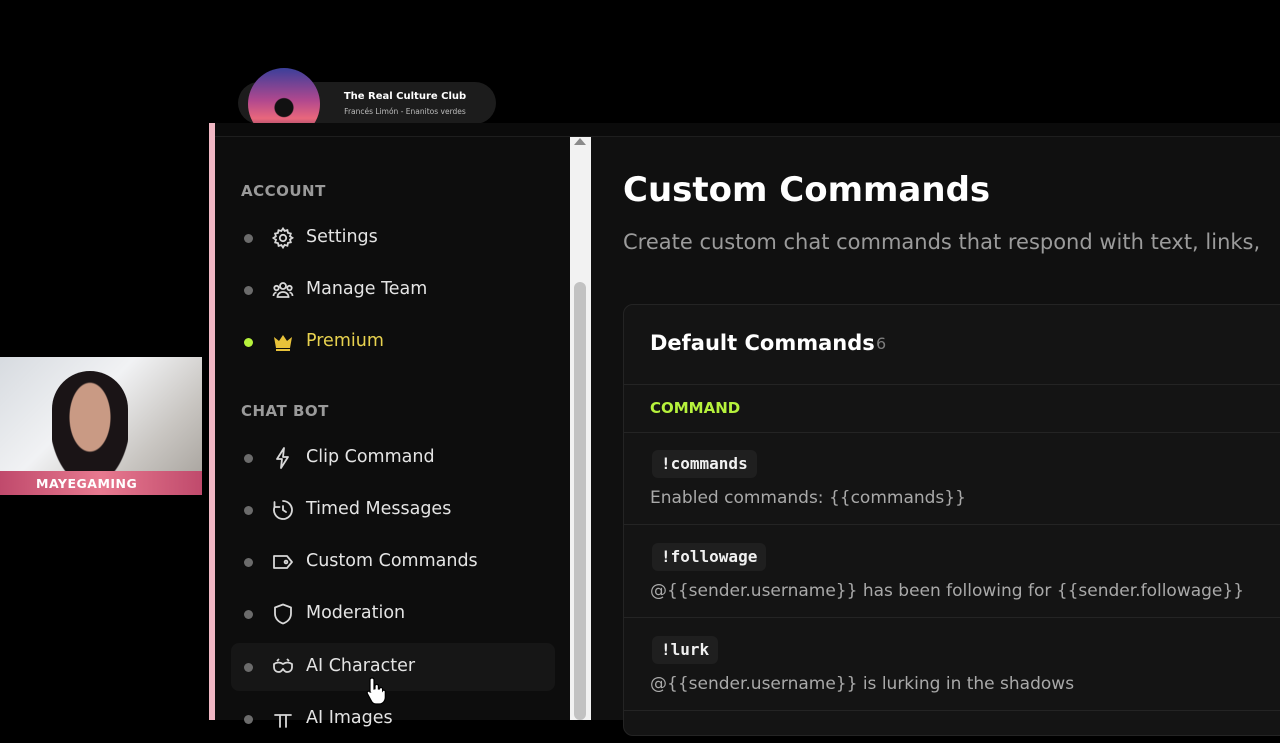  What do you see at coordinates (248, 342) in the screenshot?
I see `status-dot-active` at bounding box center [248, 342].